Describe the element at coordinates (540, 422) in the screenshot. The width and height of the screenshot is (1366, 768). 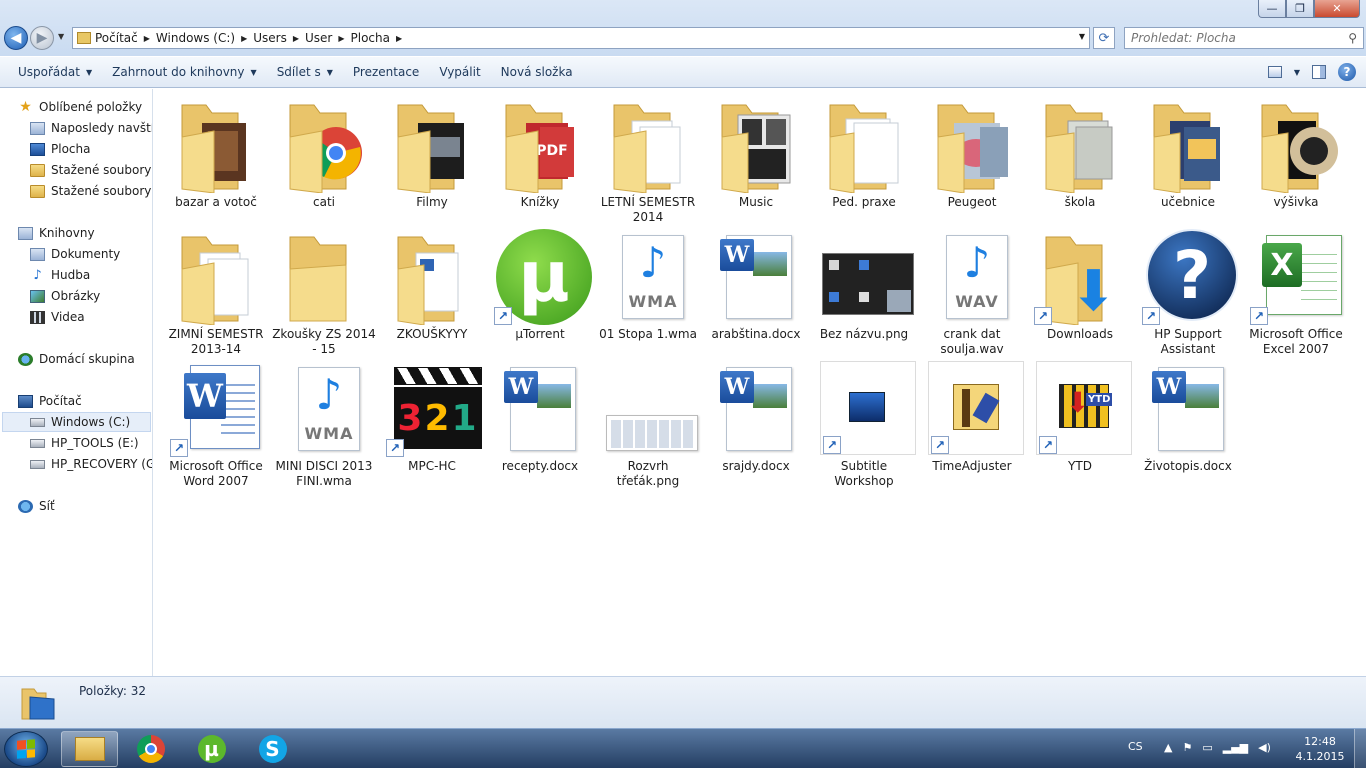
I see `file-item: W recepty.docx` at that location.